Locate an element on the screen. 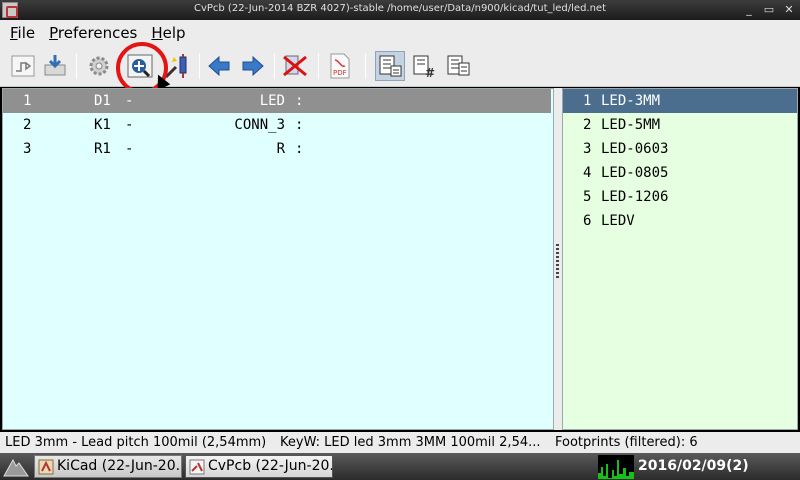  filter-by-library-icon is located at coordinates (458, 66).